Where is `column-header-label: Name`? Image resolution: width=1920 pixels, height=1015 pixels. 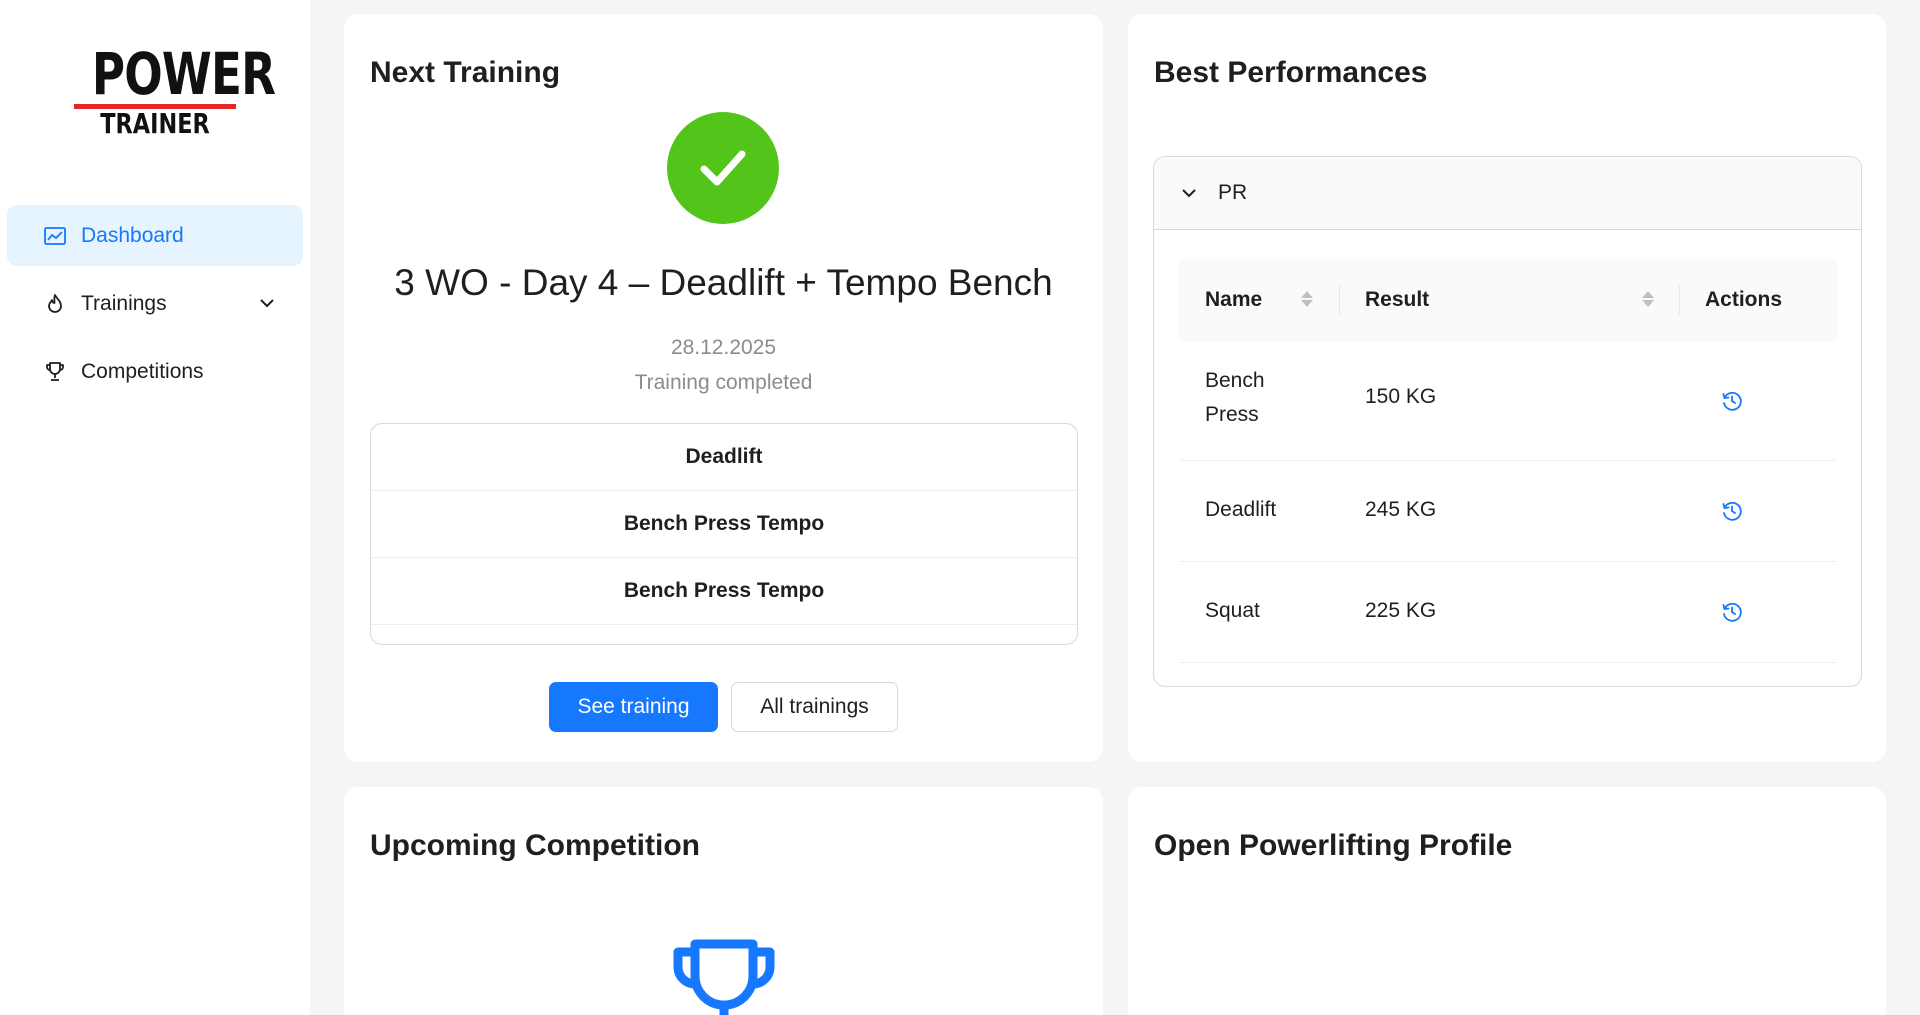
column-header-label: Name is located at coordinates (1234, 299).